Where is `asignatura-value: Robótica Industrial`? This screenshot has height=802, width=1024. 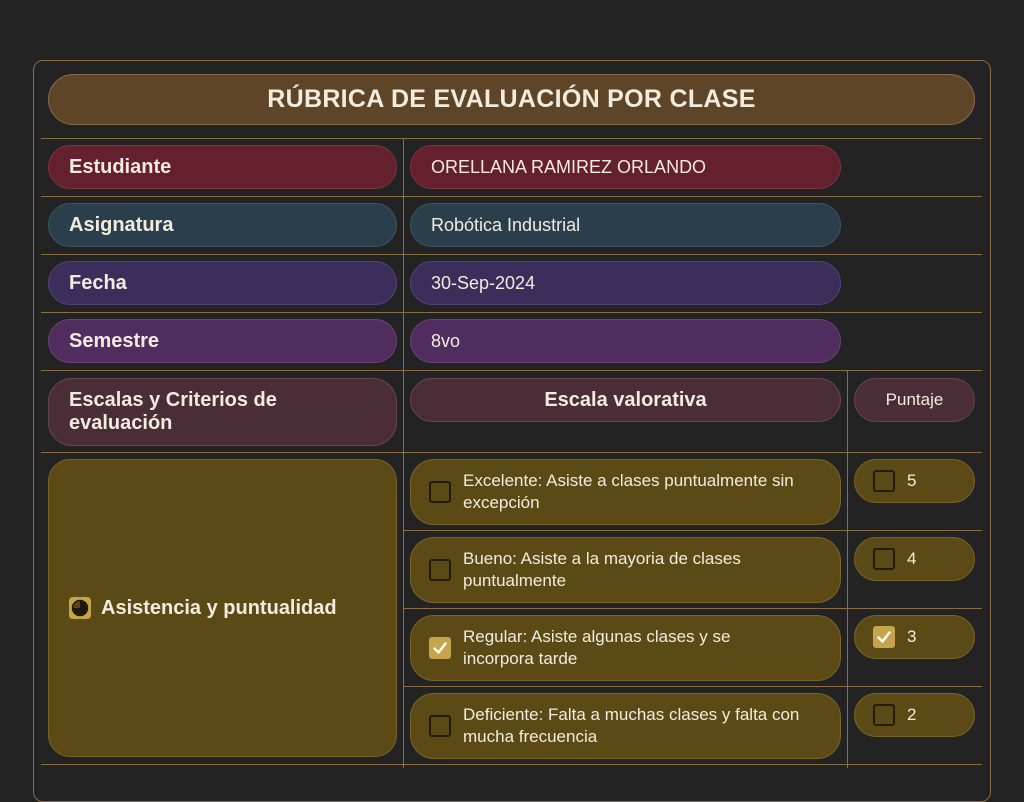 asignatura-value: Robótica Industrial is located at coordinates (625, 225).